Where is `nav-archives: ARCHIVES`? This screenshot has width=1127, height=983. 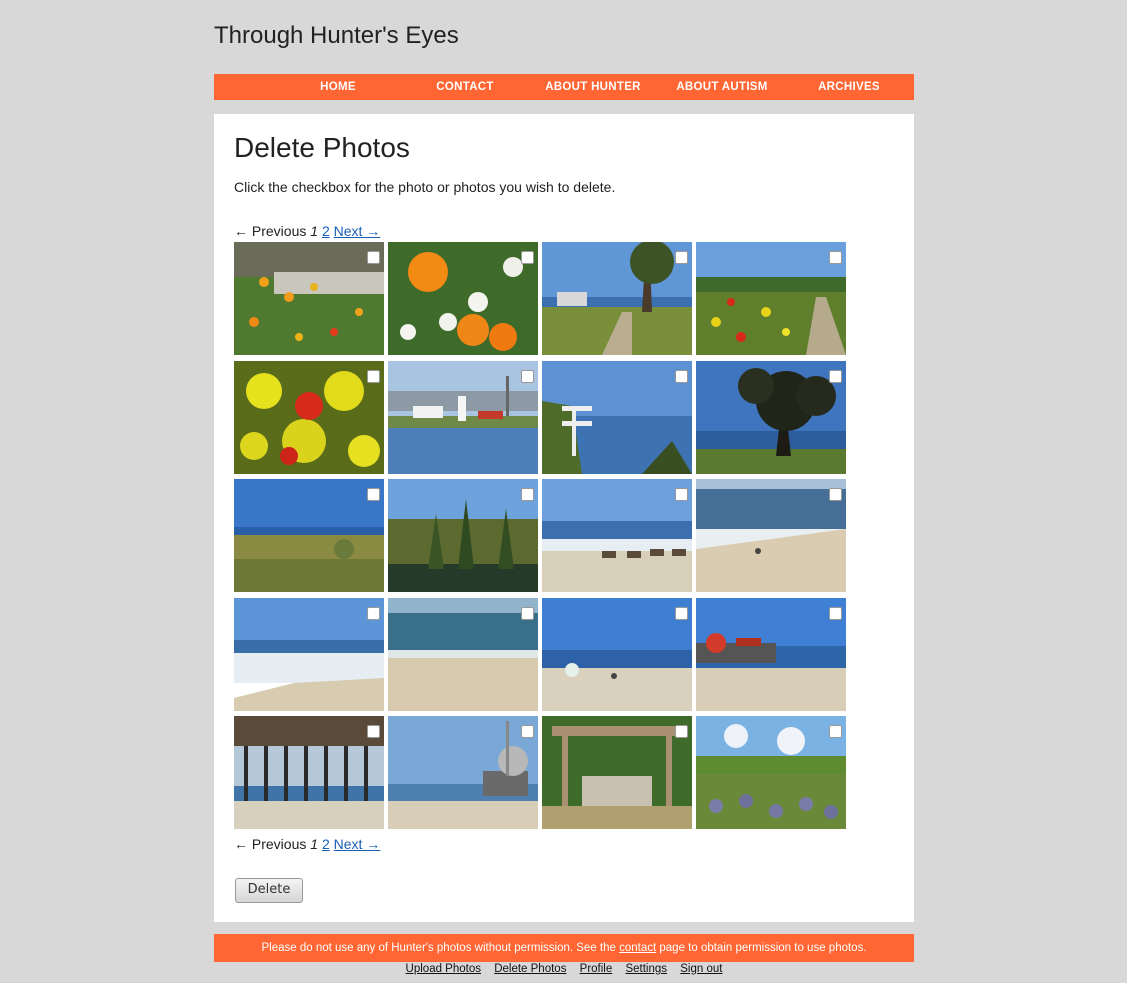 nav-archives: ARCHIVES is located at coordinates (849, 87).